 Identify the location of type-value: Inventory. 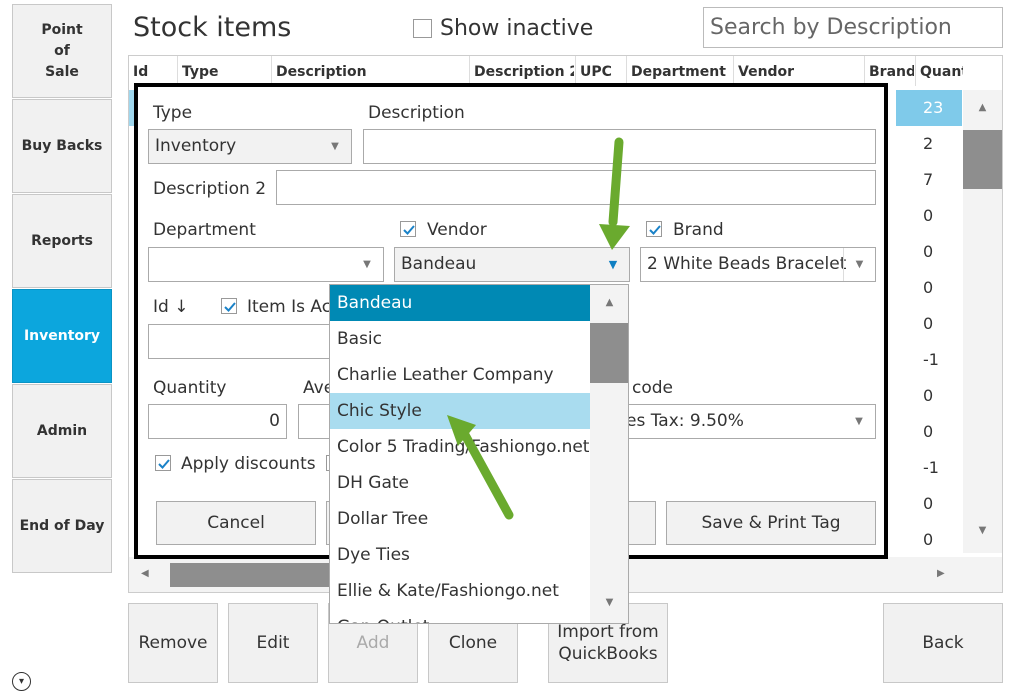
(196, 146).